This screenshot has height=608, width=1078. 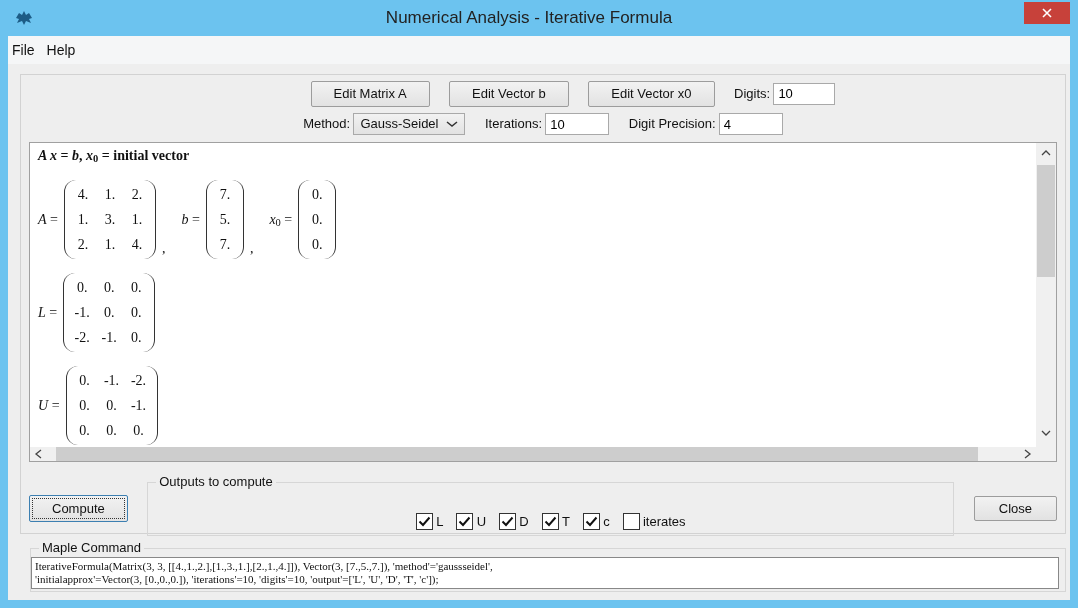 I want to click on menu-item: Help, so click(x=61, y=50).